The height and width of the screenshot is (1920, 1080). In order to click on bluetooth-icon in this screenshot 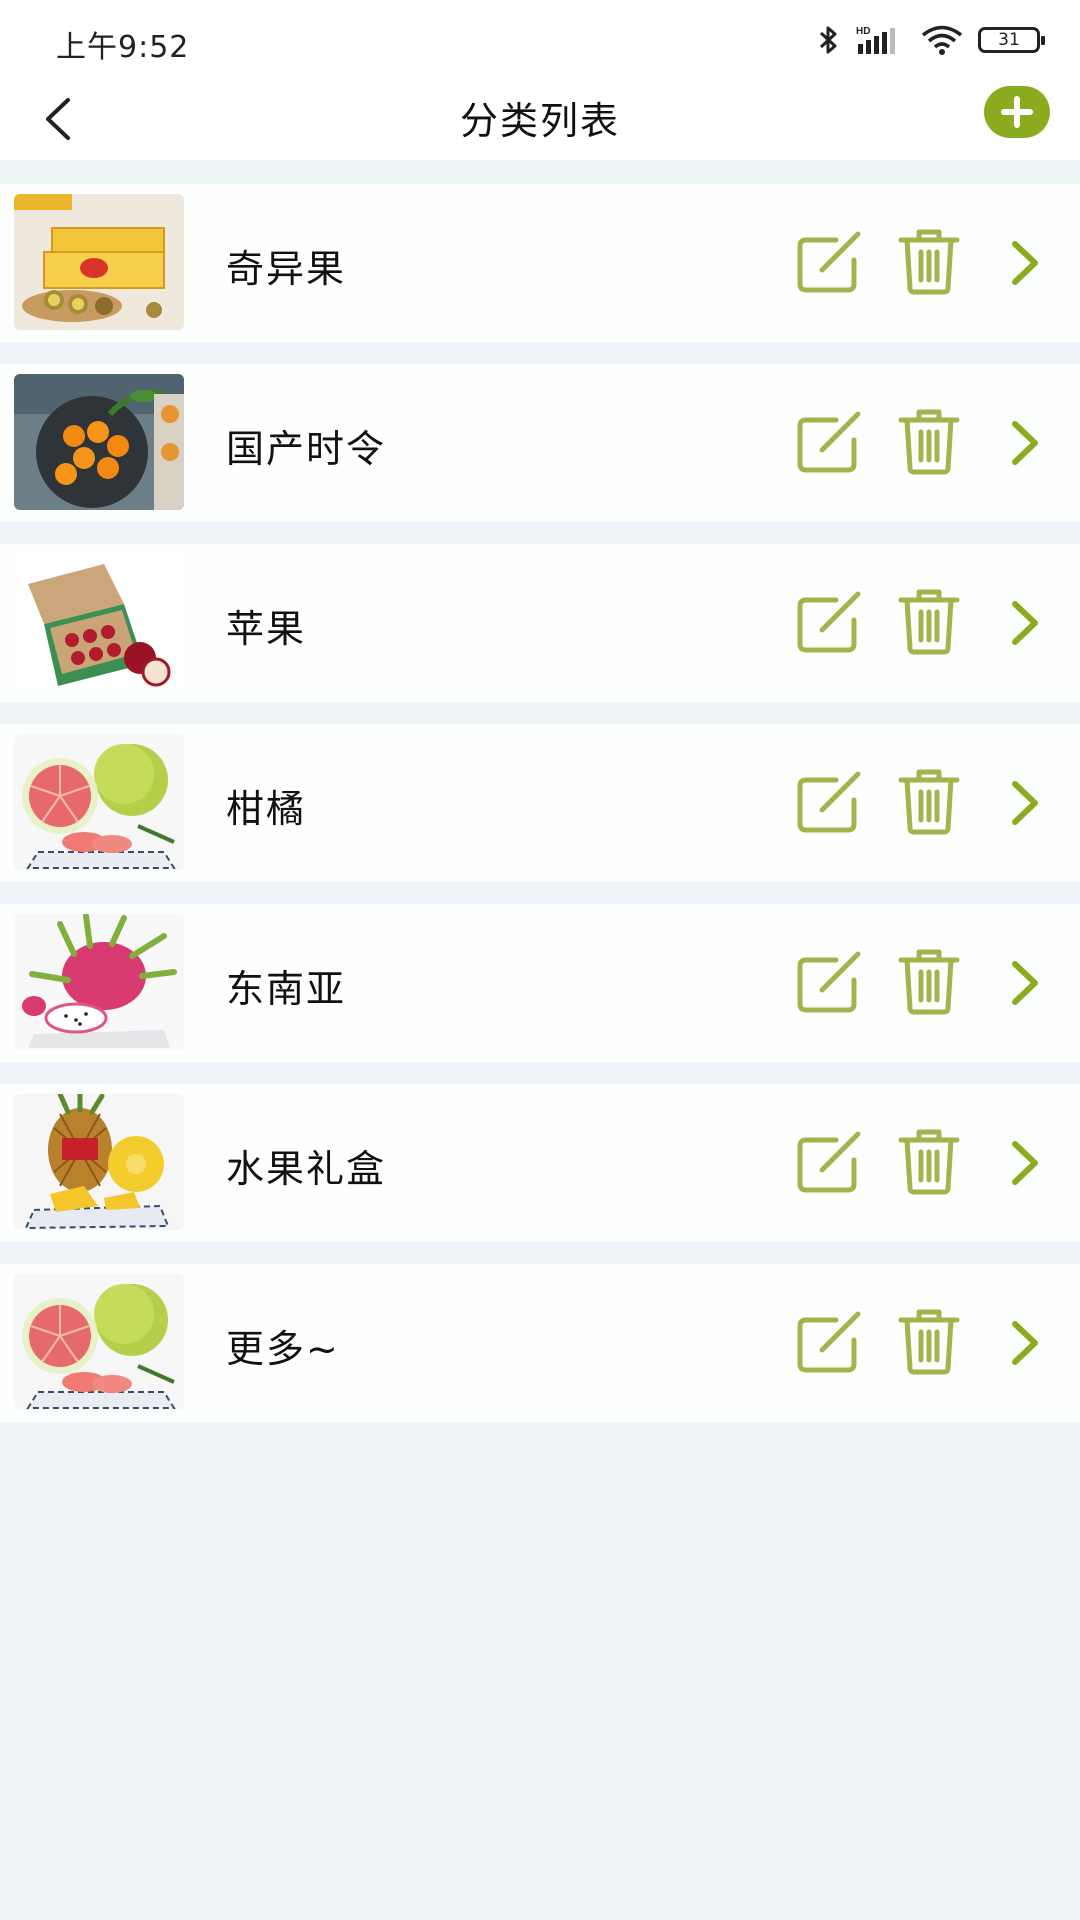, I will do `click(828, 40)`.